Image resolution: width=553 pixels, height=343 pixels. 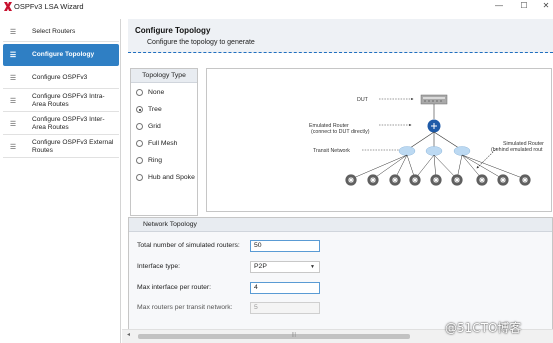 I want to click on sidebar-item-label: Configure OSPFv3, so click(x=60, y=77).